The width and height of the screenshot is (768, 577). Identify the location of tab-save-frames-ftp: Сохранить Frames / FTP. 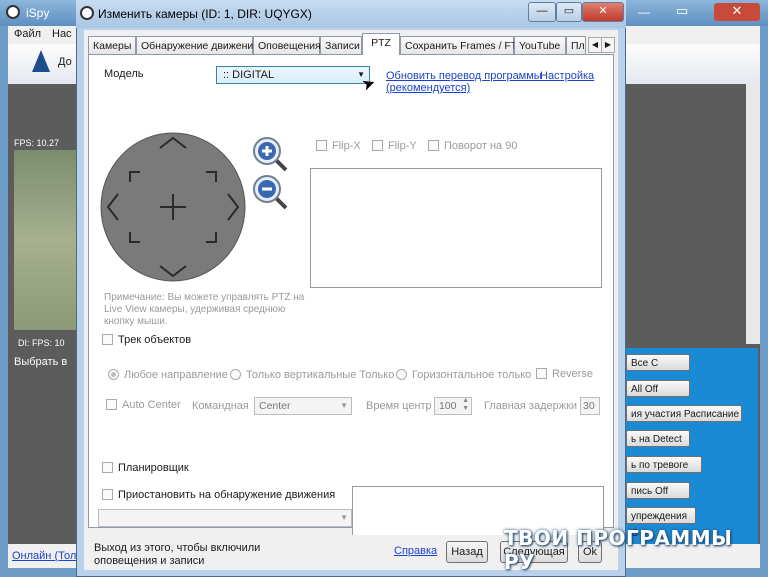
(462, 45).